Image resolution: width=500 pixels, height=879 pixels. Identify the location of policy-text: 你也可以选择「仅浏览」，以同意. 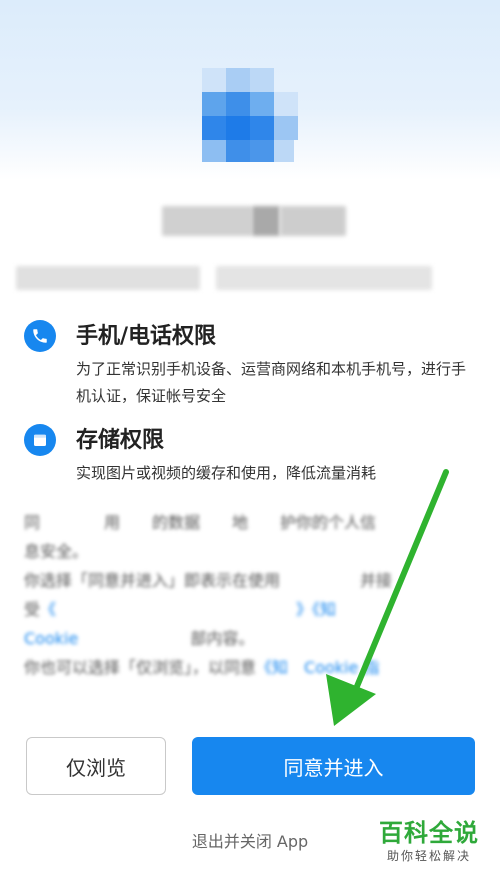
(140, 667).